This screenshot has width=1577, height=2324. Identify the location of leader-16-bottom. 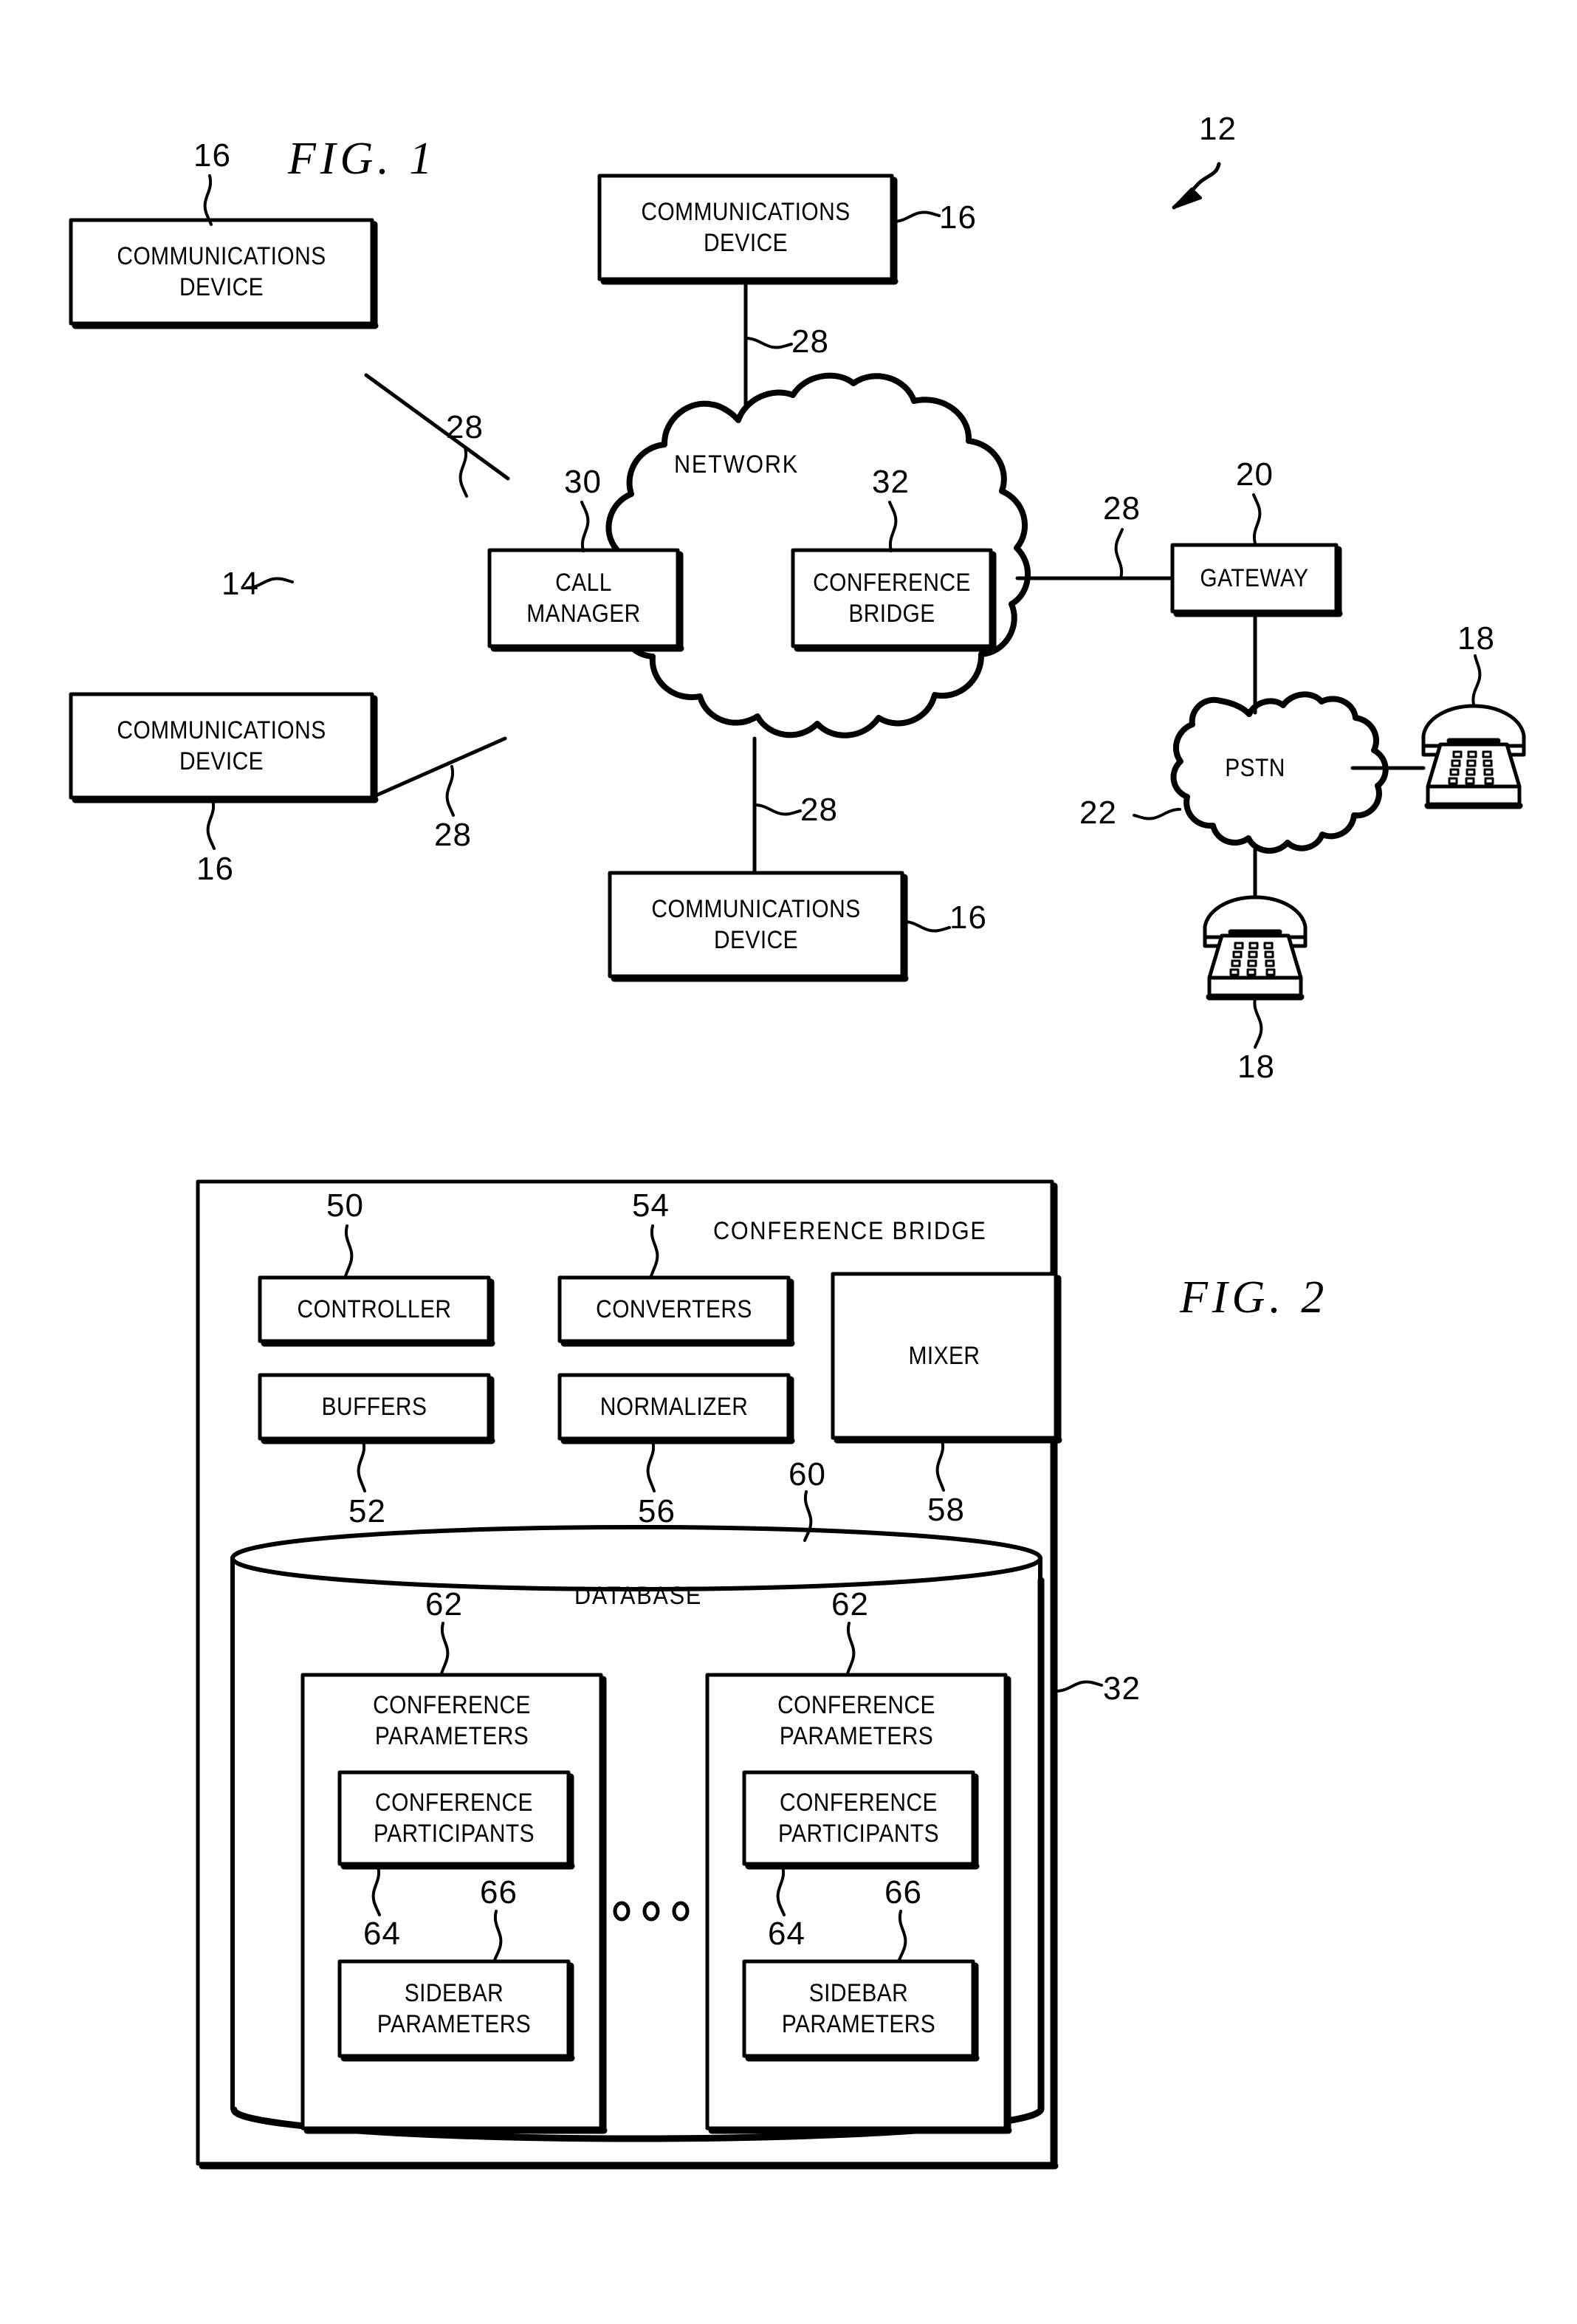
(927, 926).